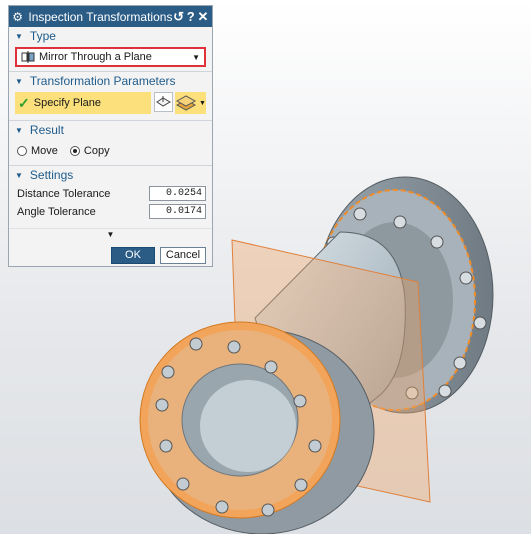  What do you see at coordinates (51, 175) in the screenshot?
I see `settings-section-label: Settings` at bounding box center [51, 175].